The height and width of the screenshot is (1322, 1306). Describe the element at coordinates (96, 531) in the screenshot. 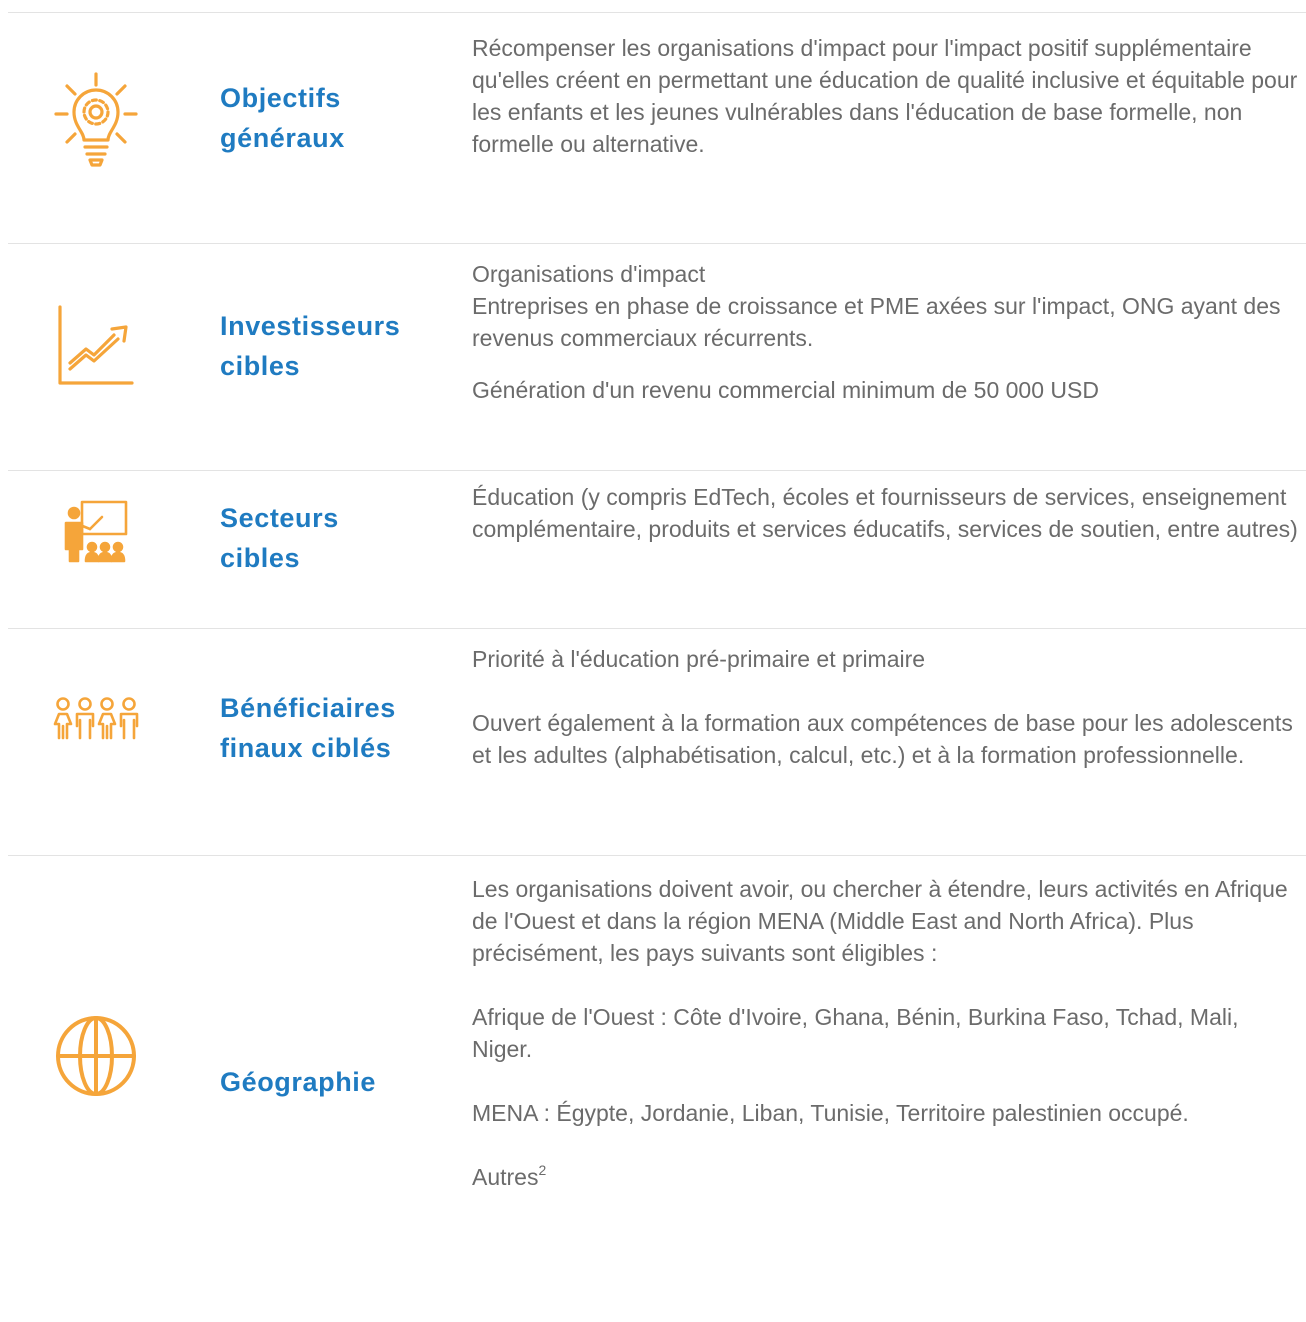

I see `teacher-classroom-icon` at that location.